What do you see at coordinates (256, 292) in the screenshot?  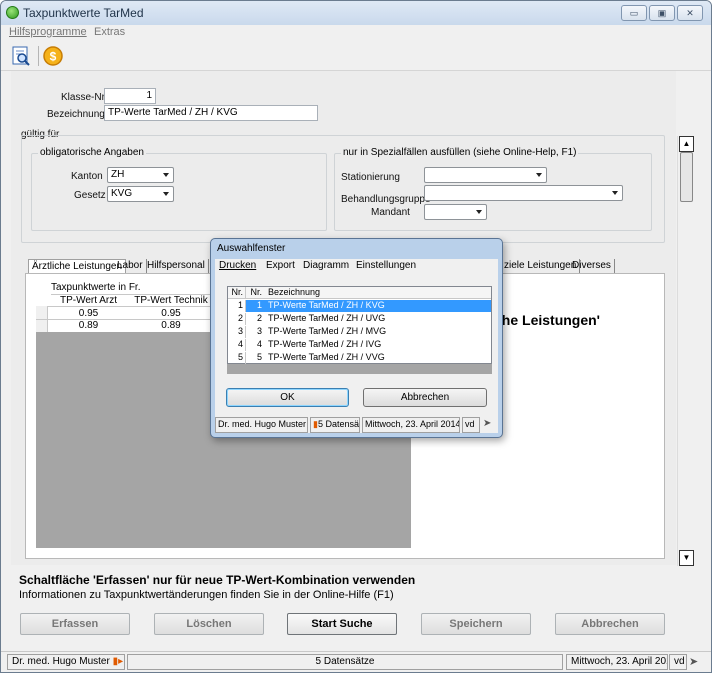 I see `list-header-nr2: Nr.` at bounding box center [256, 292].